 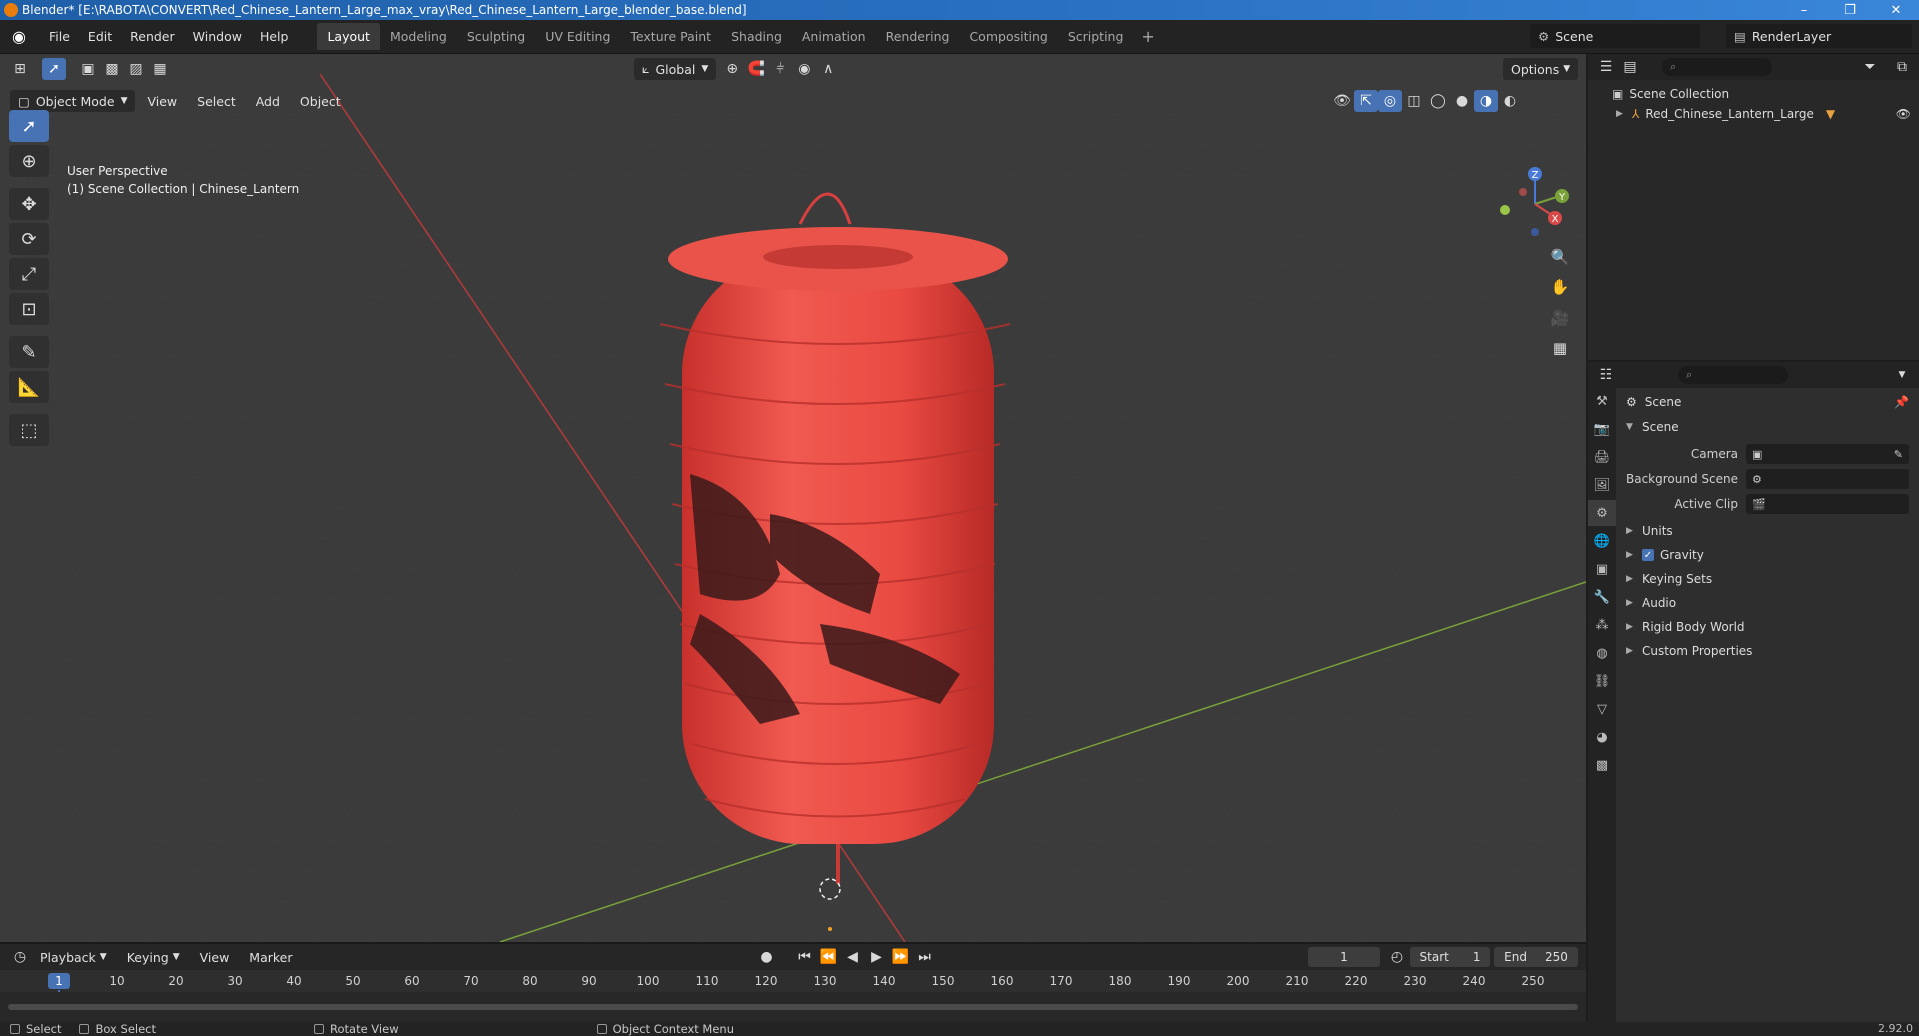 I want to click on timeline-menu-view: View, so click(x=215, y=957).